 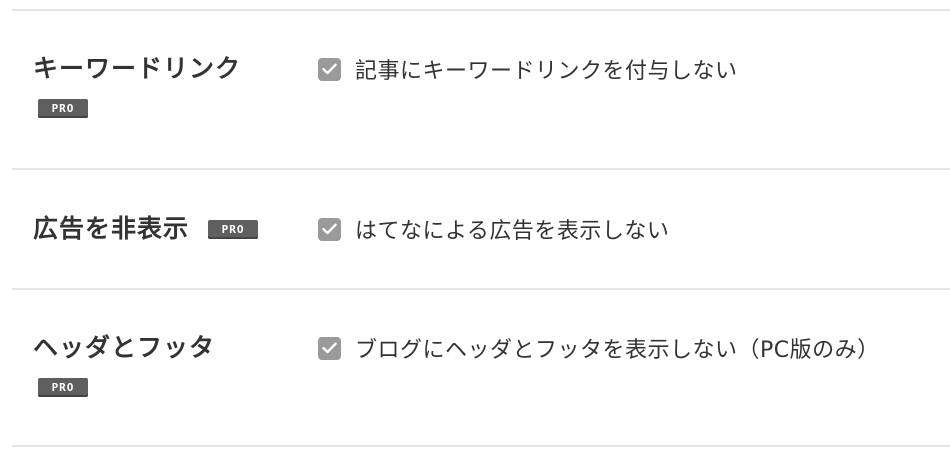 I want to click on setting-label-group: キーワードリンク PRO, so click(x=168, y=85).